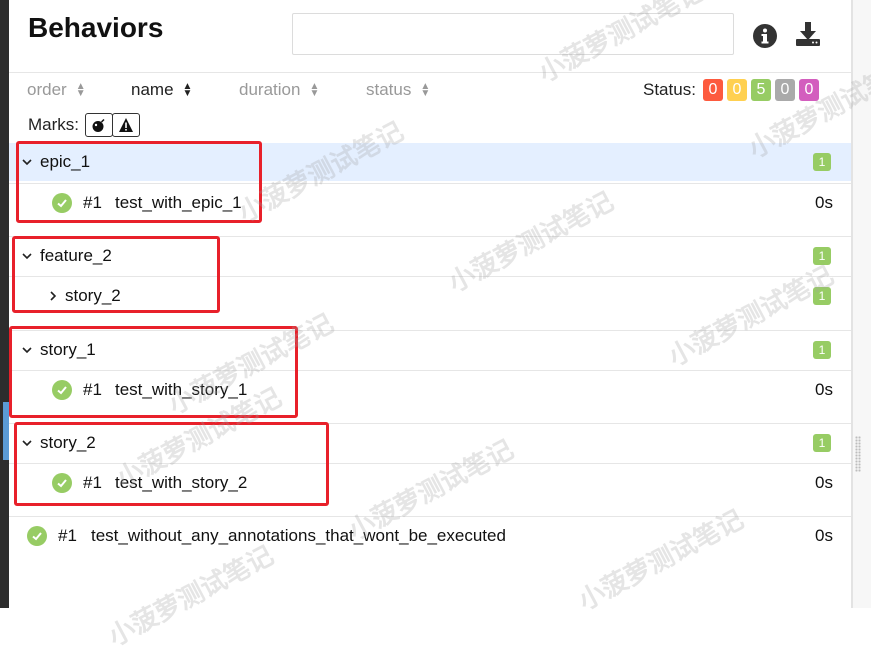 This screenshot has height=654, width=871. What do you see at coordinates (737, 90) in the screenshot?
I see `status-broken-toggle: 0` at bounding box center [737, 90].